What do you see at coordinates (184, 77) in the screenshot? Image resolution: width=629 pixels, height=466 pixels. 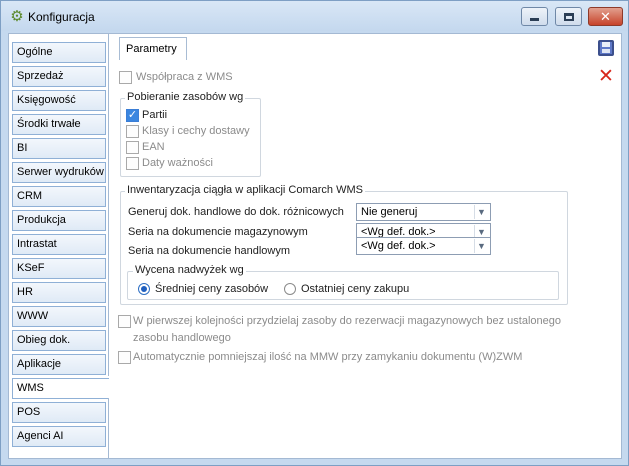 I see `wms-coop-label: Współpraca z WMS` at bounding box center [184, 77].